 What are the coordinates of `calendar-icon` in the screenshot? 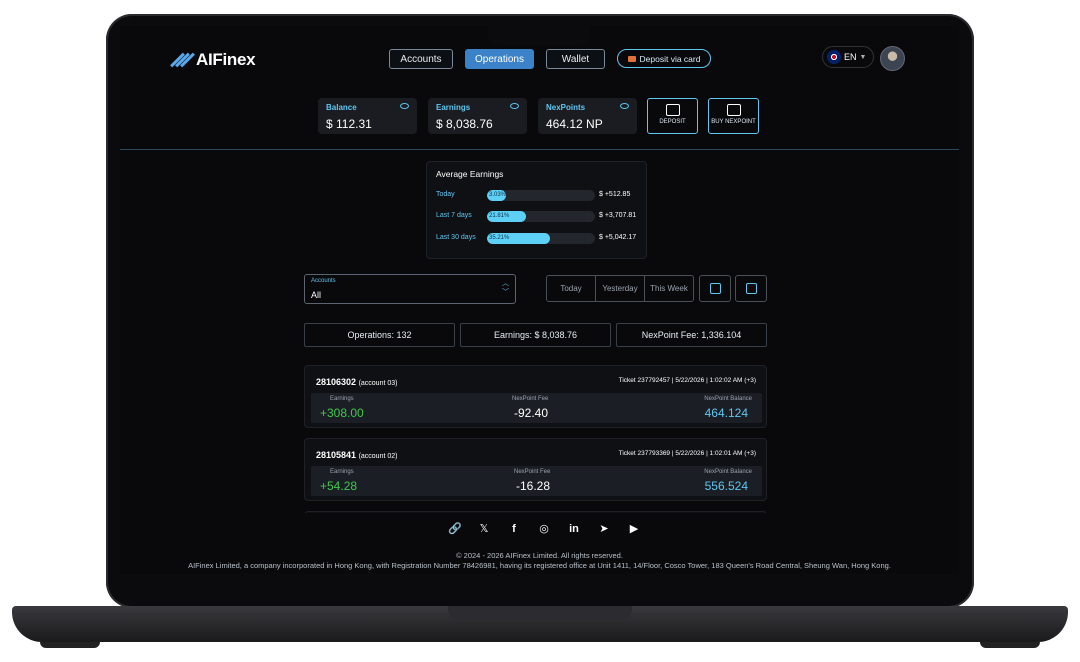 It's located at (751, 288).